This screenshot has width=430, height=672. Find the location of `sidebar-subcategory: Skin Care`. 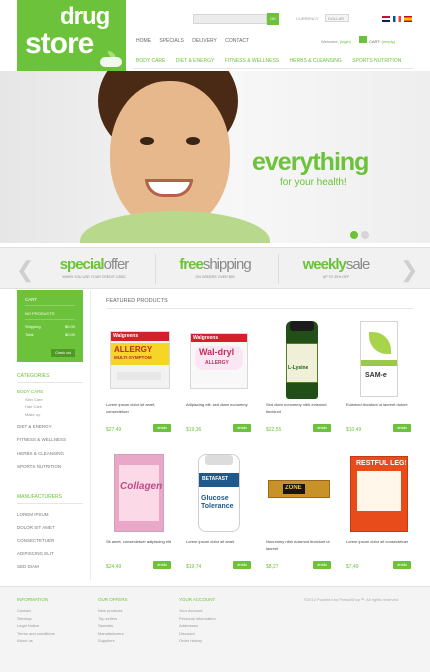

sidebar-subcategory: Skin Care is located at coordinates (34, 399).